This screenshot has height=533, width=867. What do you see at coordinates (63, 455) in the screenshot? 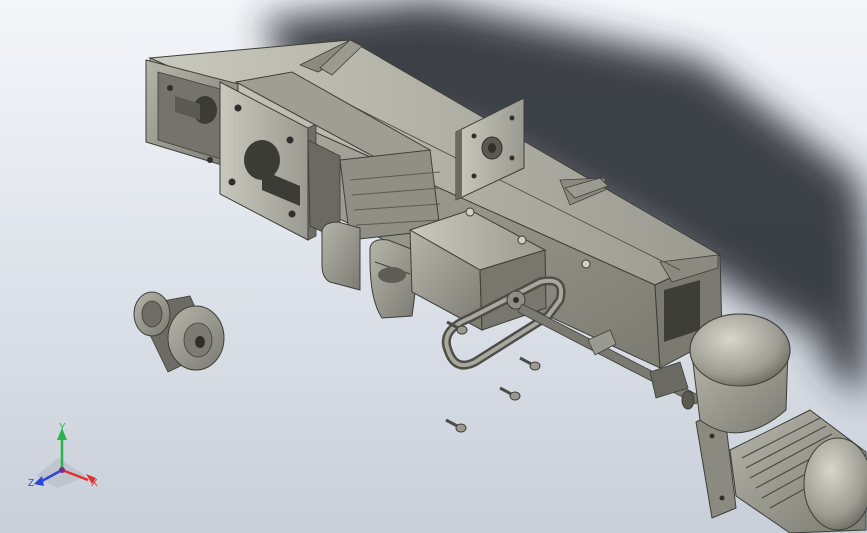
I see `view-triad: Y X Z` at bounding box center [63, 455].